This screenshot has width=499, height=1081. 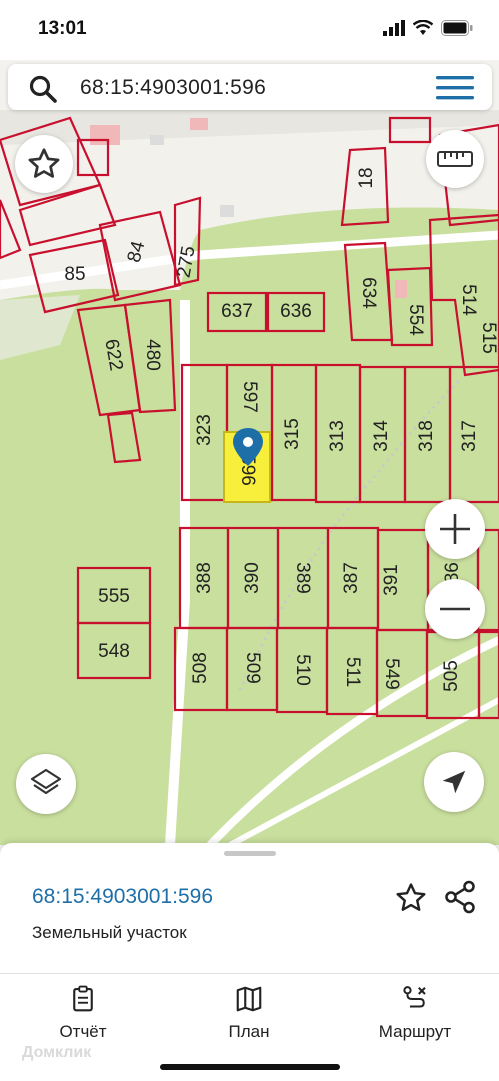 I want to click on watermark: Домклик, so click(x=57, y=1052).